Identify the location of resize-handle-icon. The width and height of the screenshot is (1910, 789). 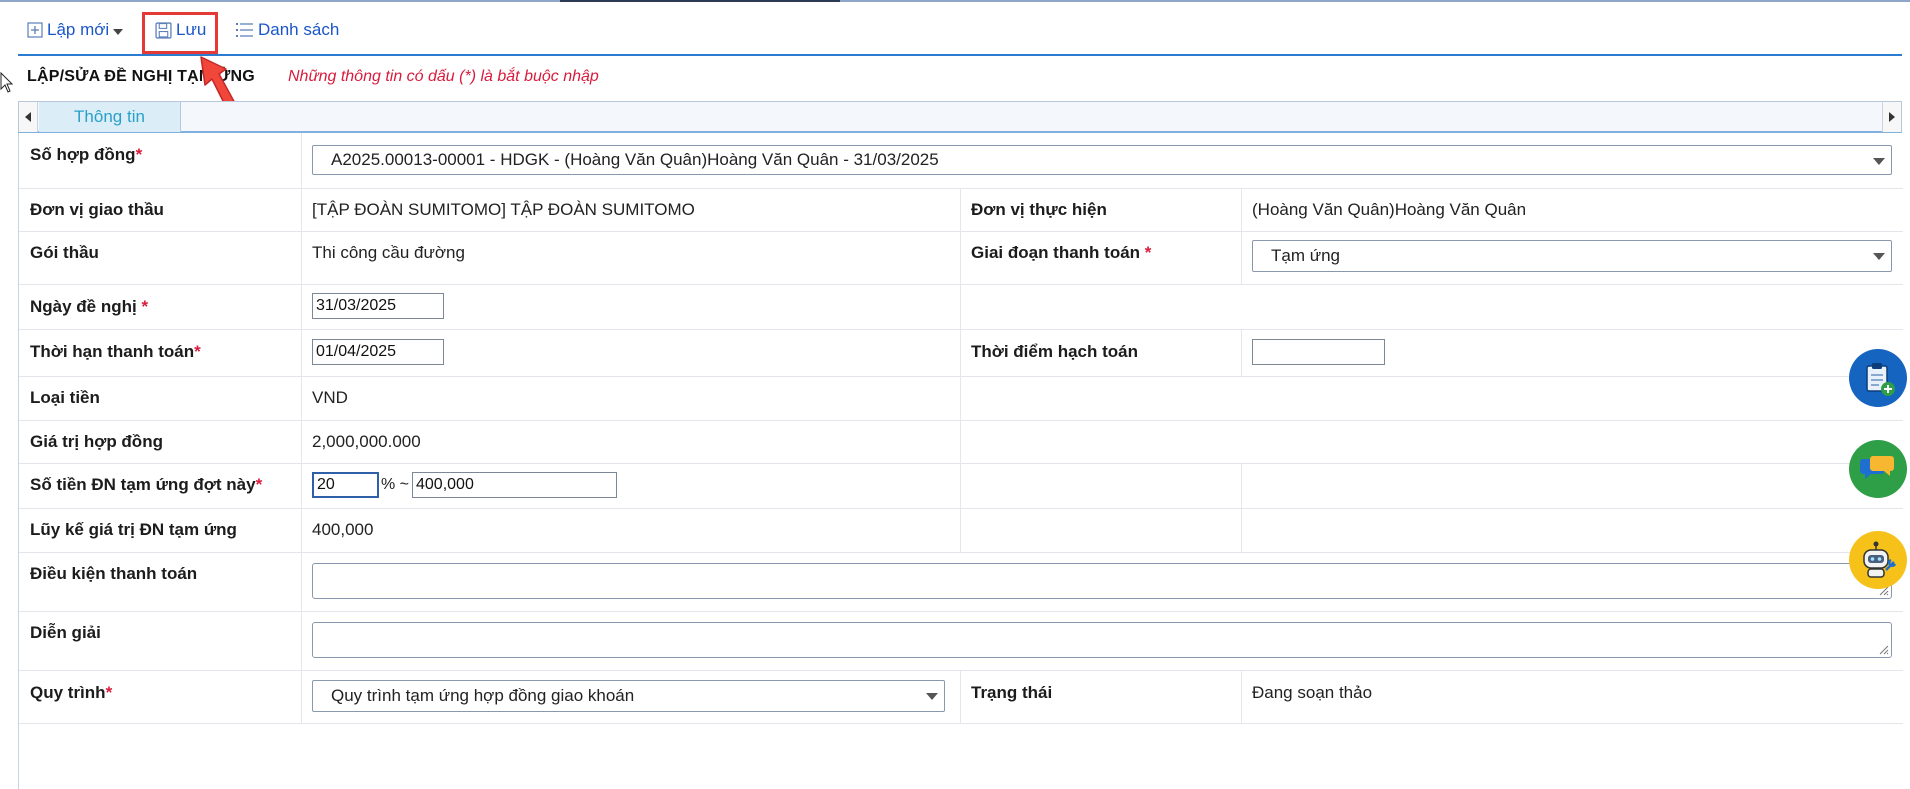
(1884, 650).